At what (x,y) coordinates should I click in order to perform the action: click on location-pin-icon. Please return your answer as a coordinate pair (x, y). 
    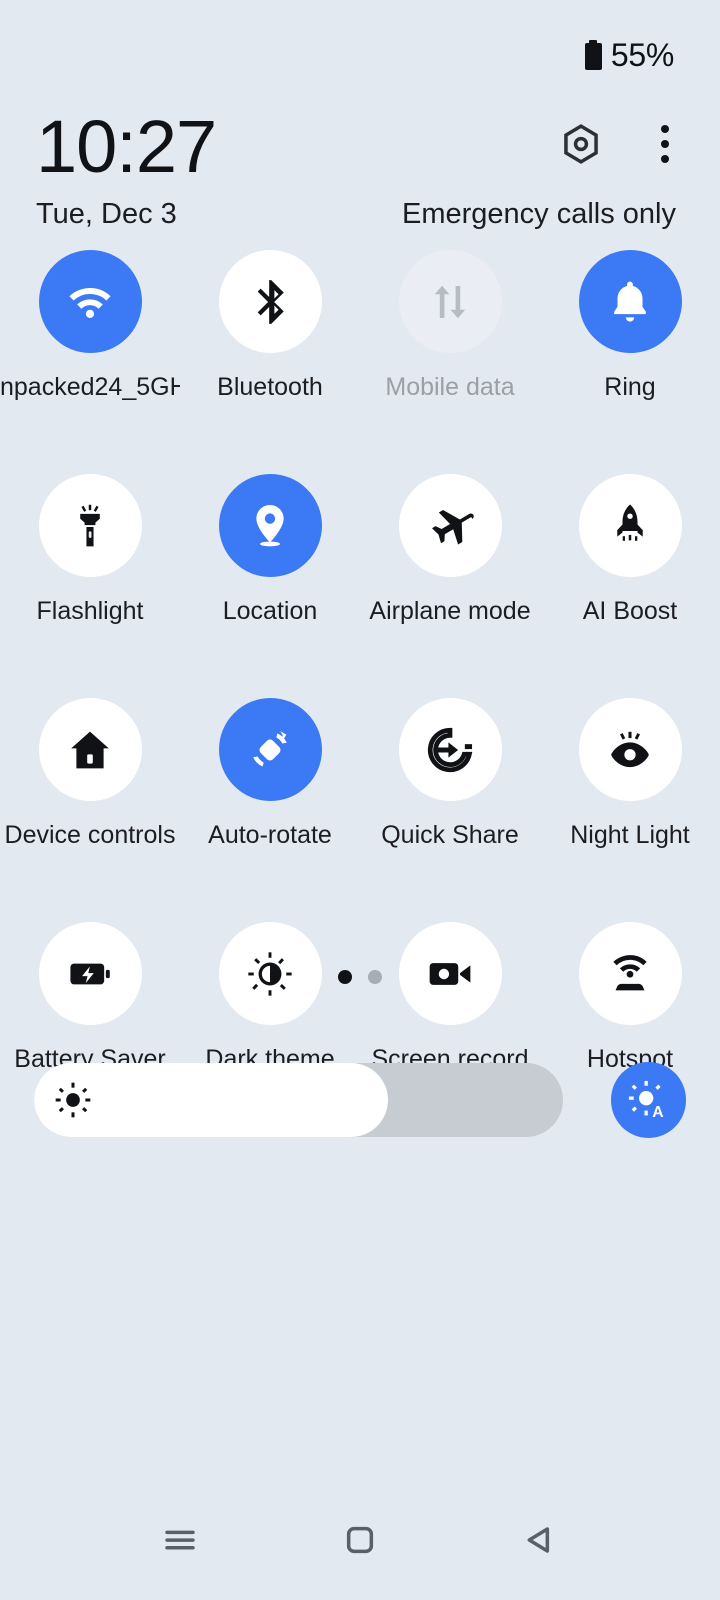
    Looking at the image, I should click on (270, 525).